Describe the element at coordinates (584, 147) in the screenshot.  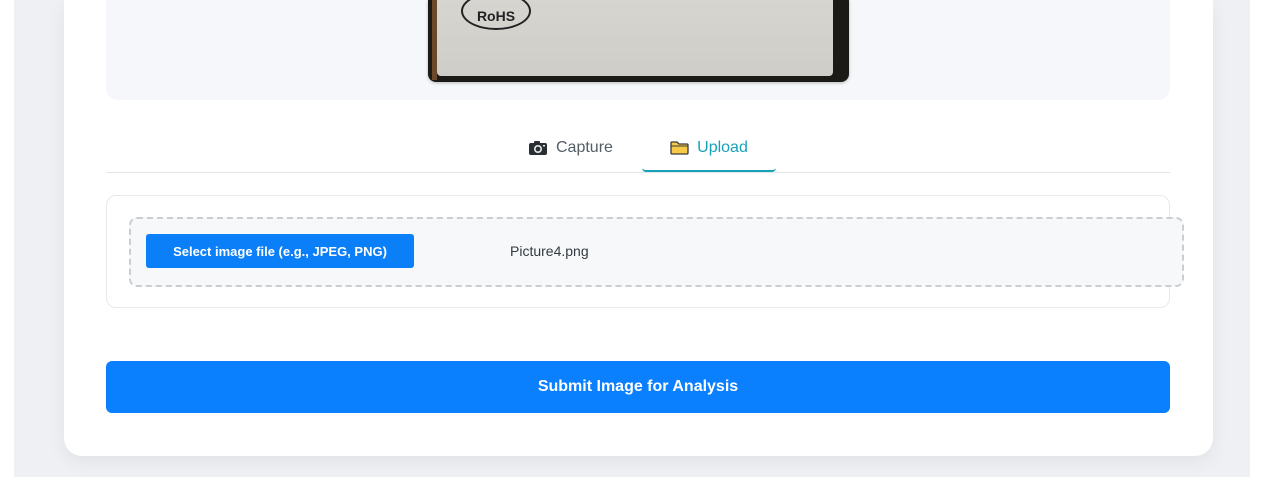
I see `tab-capture-label: Capture` at that location.